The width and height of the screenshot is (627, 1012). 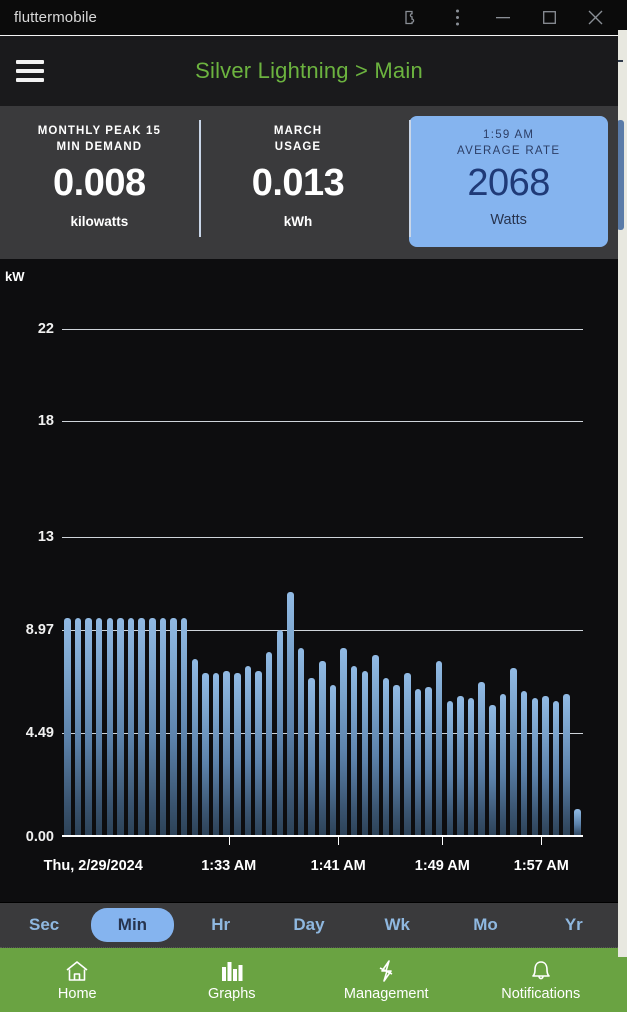 What do you see at coordinates (549, 17) in the screenshot?
I see `maximize-button` at bounding box center [549, 17].